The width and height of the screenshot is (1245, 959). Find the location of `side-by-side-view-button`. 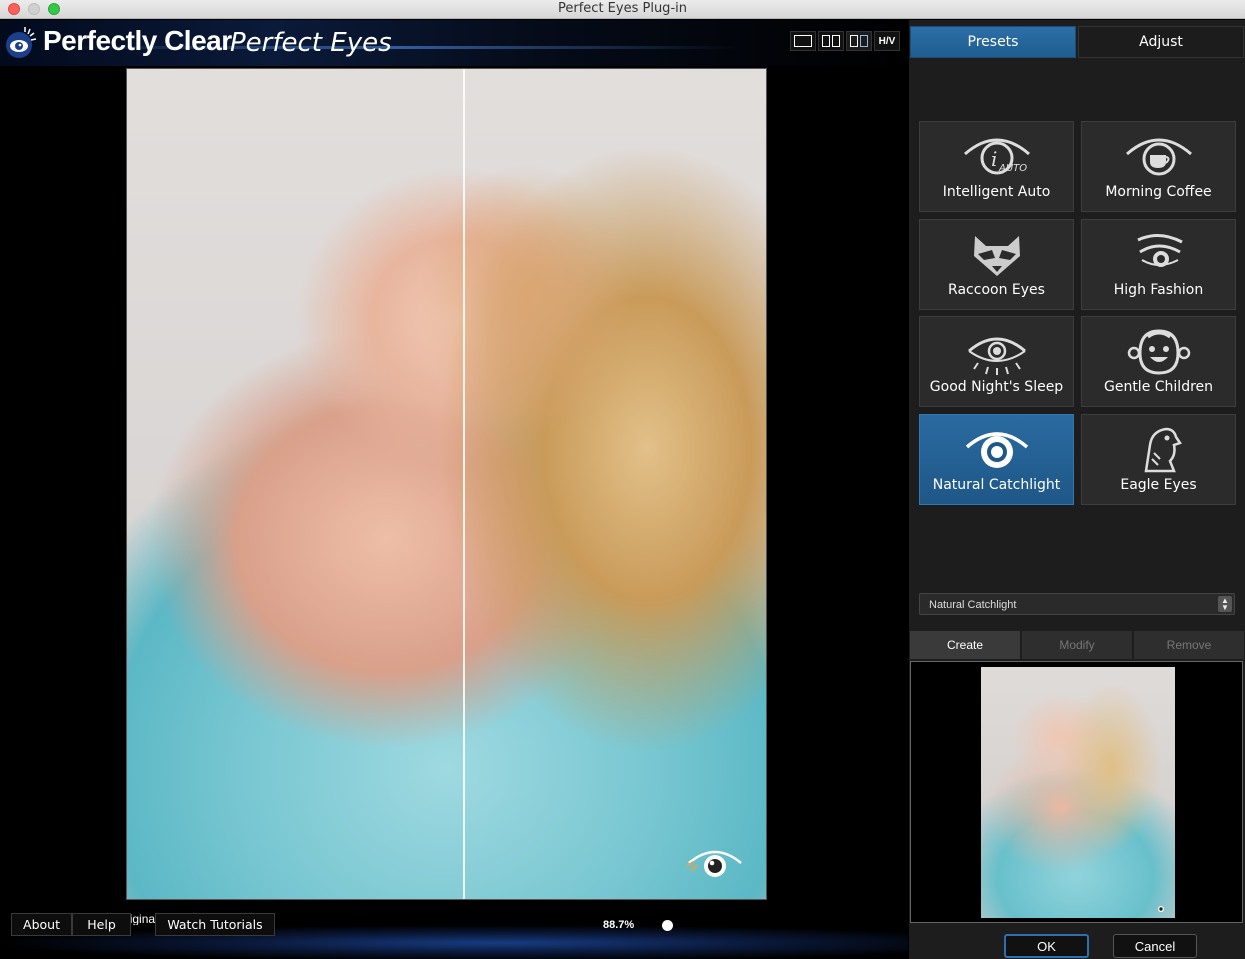

side-by-side-view-button is located at coordinates (831, 41).